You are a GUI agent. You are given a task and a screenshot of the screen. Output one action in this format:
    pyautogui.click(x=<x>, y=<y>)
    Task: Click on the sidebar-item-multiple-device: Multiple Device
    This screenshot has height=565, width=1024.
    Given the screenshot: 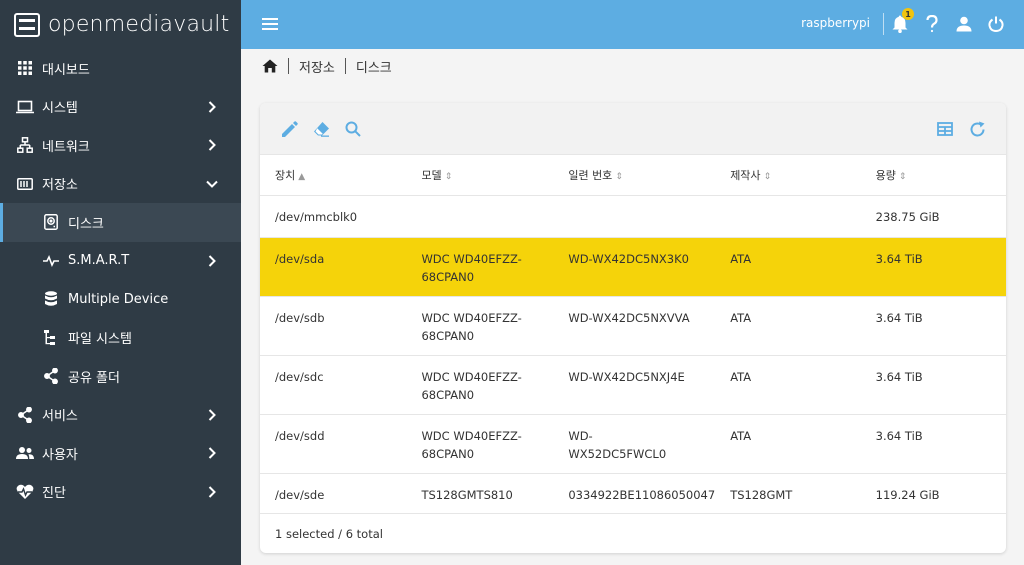 What is the action you would take?
    pyautogui.click(x=120, y=299)
    